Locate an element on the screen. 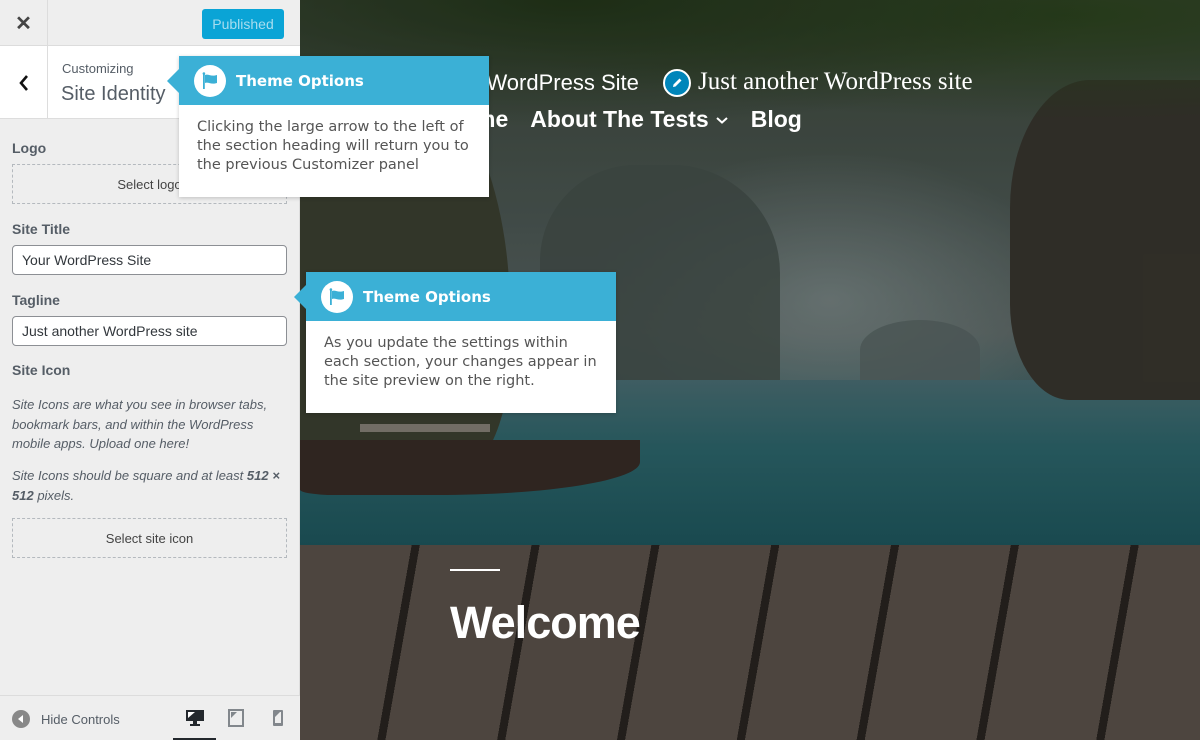  chevron-down-icon is located at coordinates (722, 120).